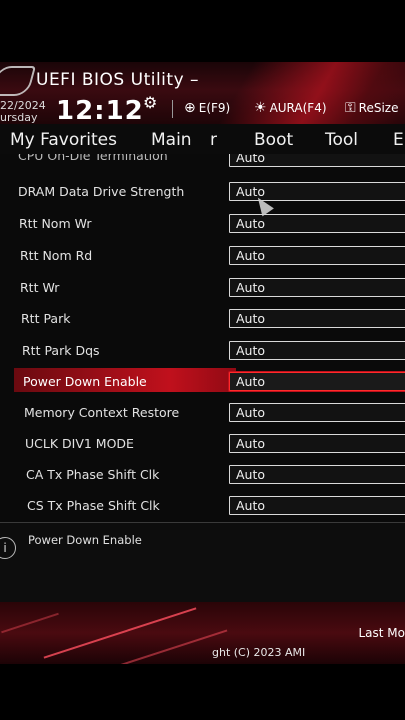 This screenshot has width=405, height=720. Describe the element at coordinates (56, 255) in the screenshot. I see `setting-label: Rtt Nom Rd` at that location.